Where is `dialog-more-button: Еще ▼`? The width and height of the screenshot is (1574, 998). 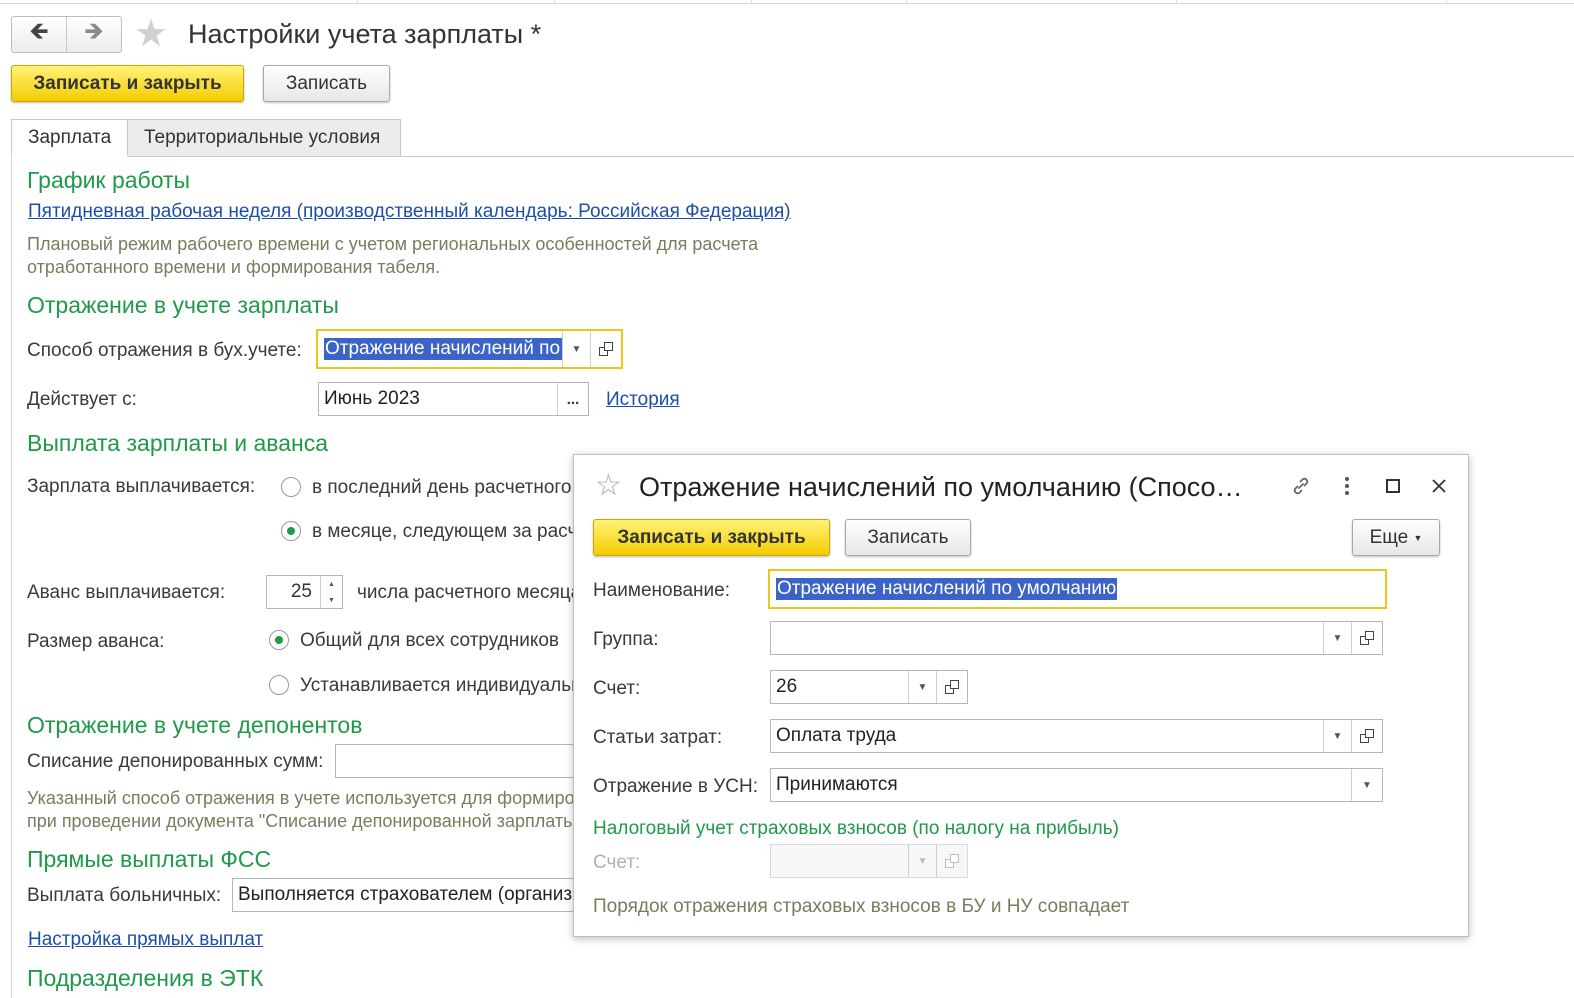
dialog-more-button: Еще ▼ is located at coordinates (1396, 537).